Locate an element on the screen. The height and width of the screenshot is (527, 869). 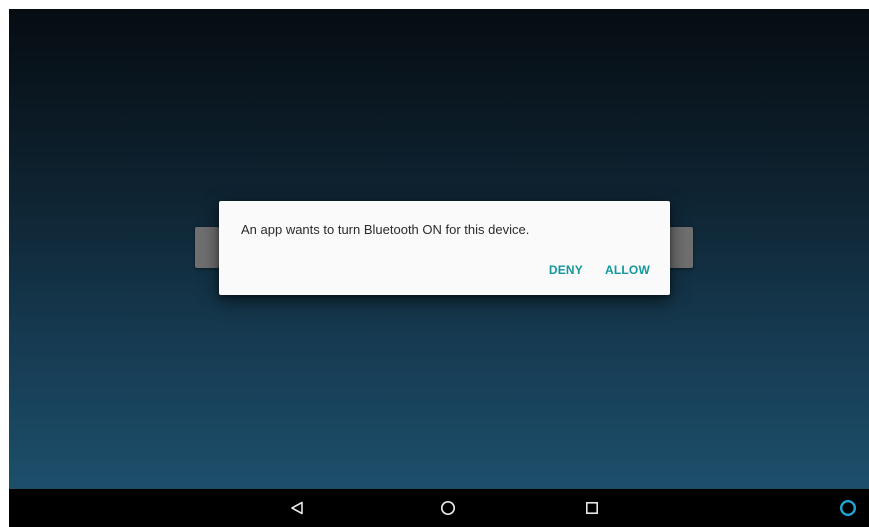
deny-button: DENY is located at coordinates (566, 270).